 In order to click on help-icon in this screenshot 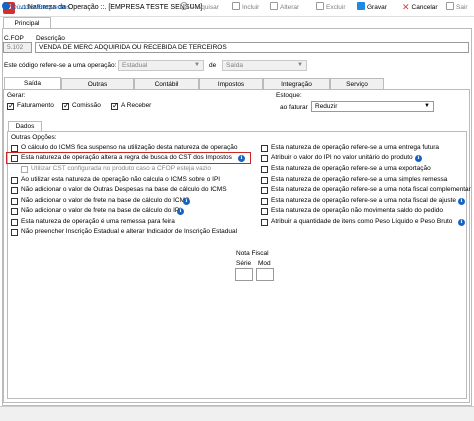, I will do `click(6, 6)`.